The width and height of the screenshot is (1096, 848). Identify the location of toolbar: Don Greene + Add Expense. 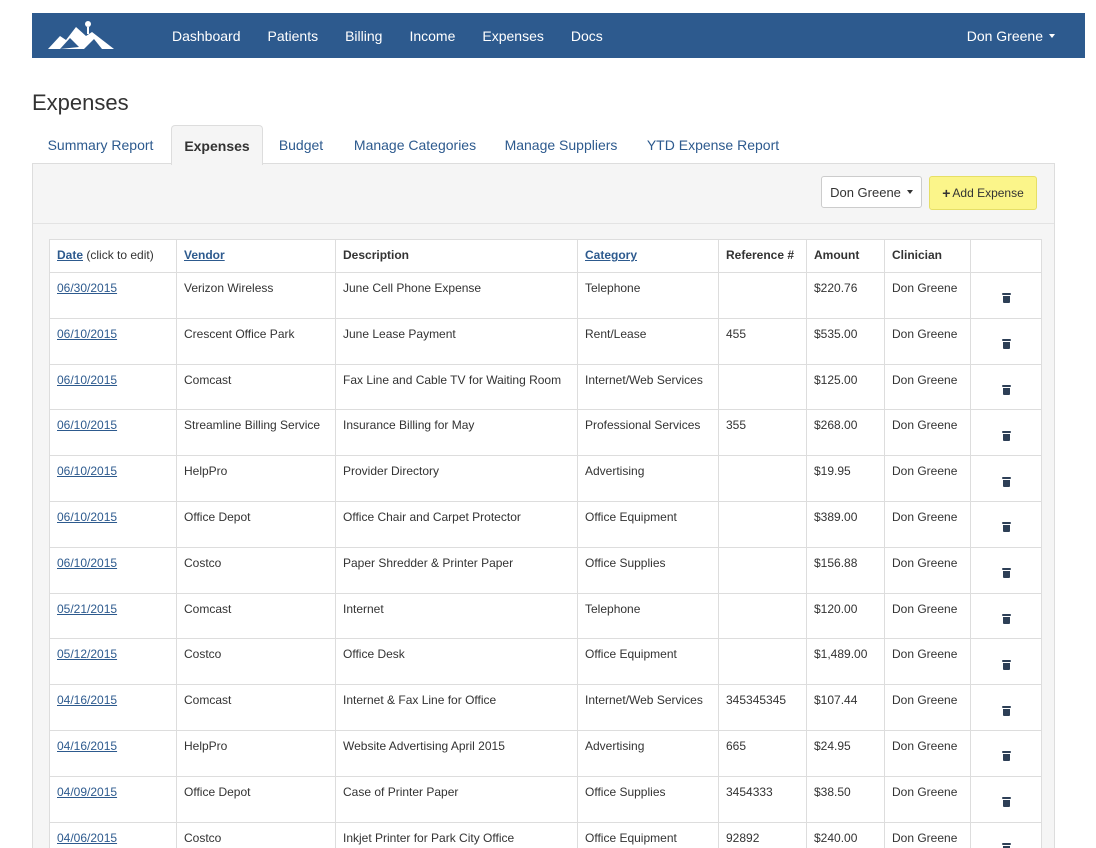
(543, 194).